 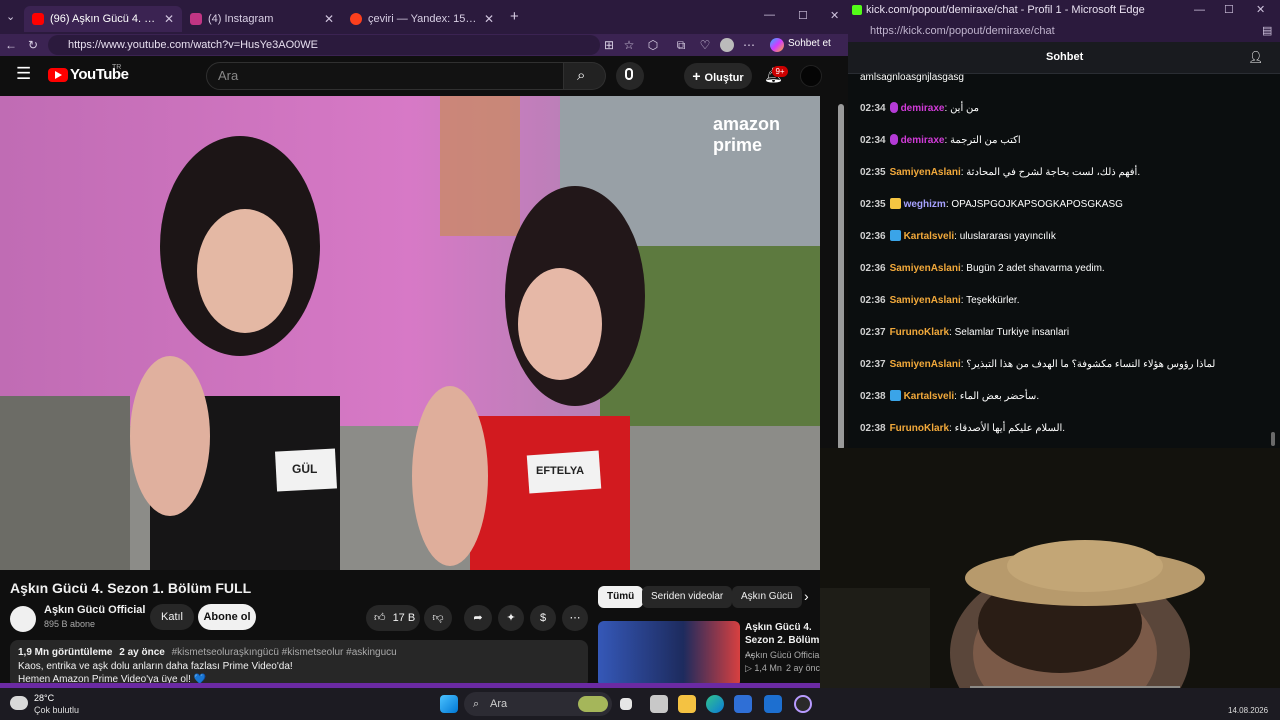 What do you see at coordinates (659, 704) in the screenshot?
I see `news-app-icon` at bounding box center [659, 704].